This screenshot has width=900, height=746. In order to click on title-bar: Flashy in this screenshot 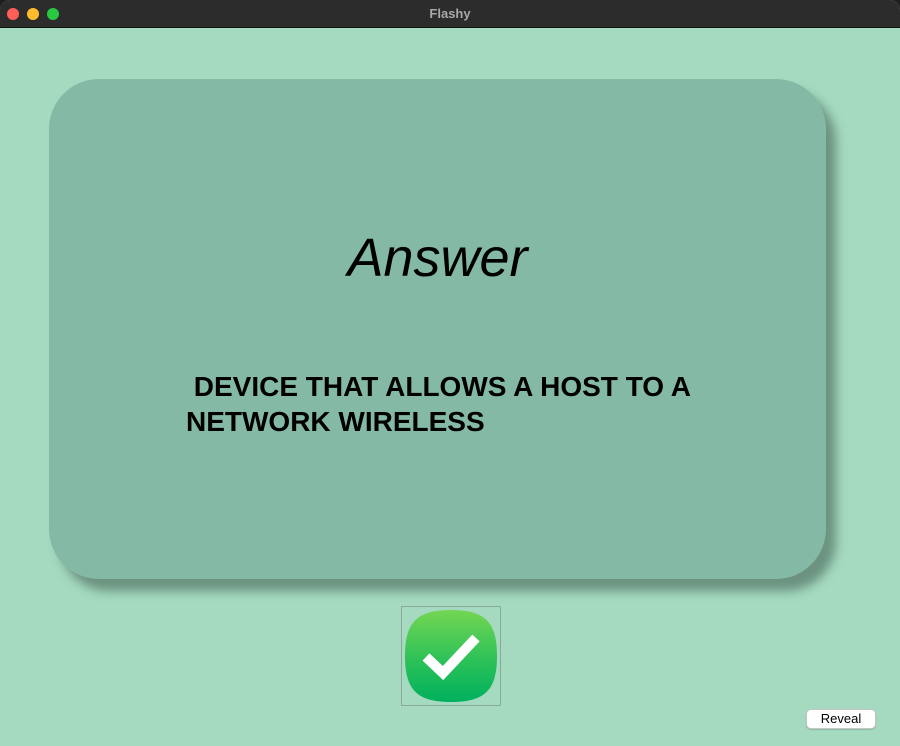, I will do `click(450, 14)`.